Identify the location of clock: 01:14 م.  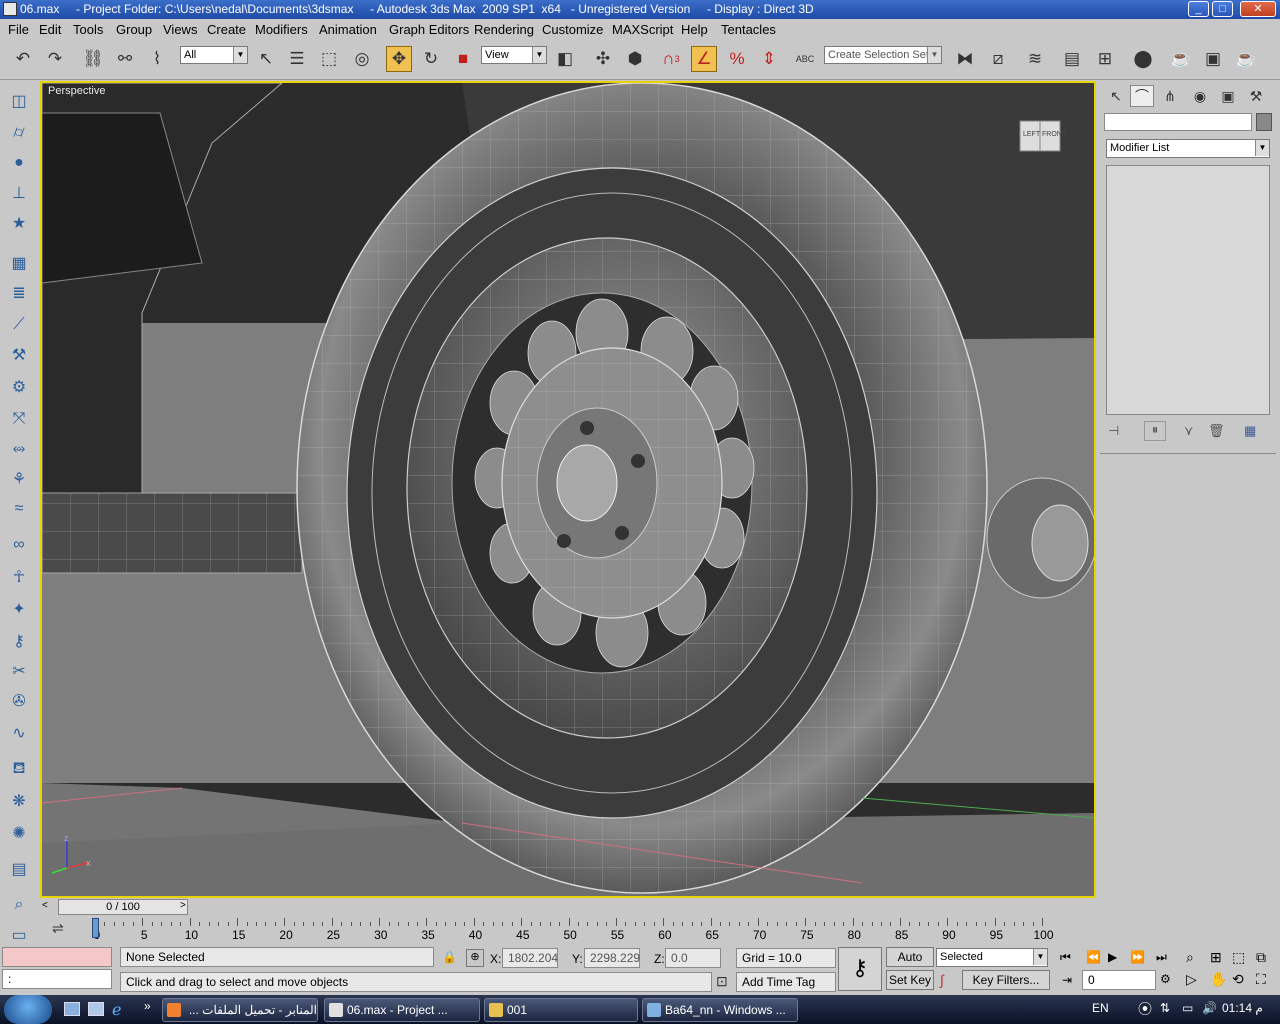
(1242, 1008).